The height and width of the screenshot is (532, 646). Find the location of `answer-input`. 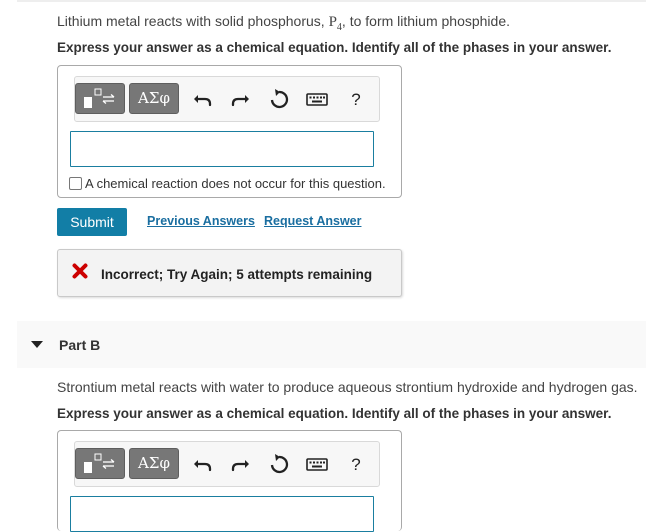

answer-input is located at coordinates (222, 149).